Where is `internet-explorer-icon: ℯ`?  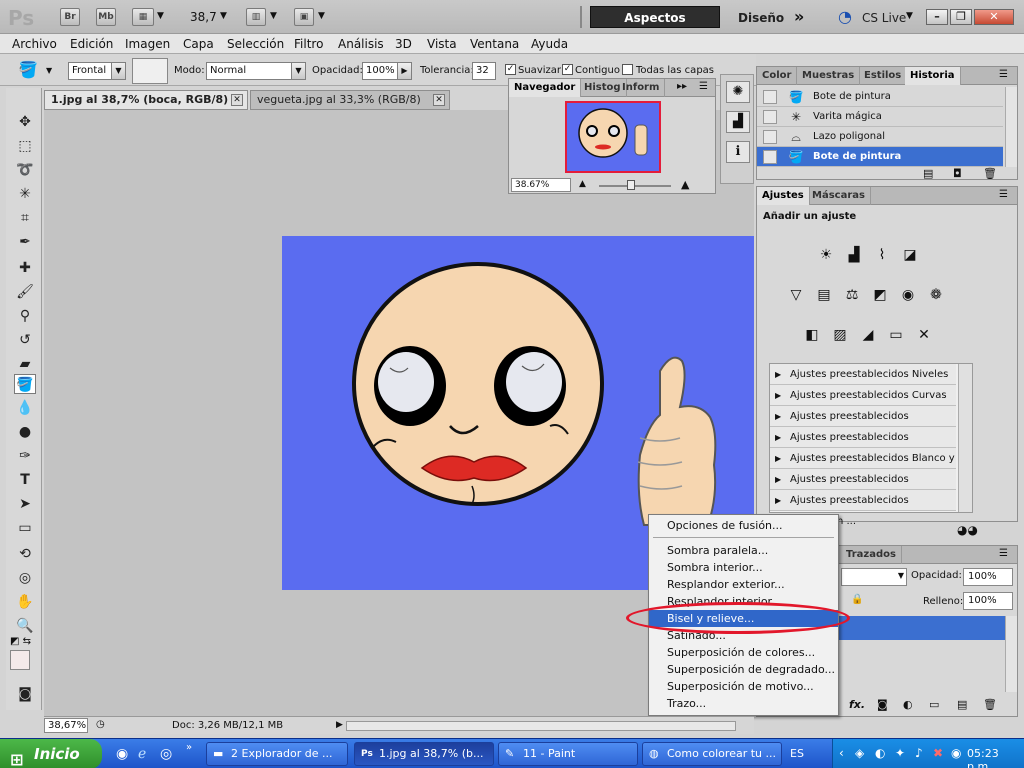 internet-explorer-icon: ℯ is located at coordinates (142, 754).